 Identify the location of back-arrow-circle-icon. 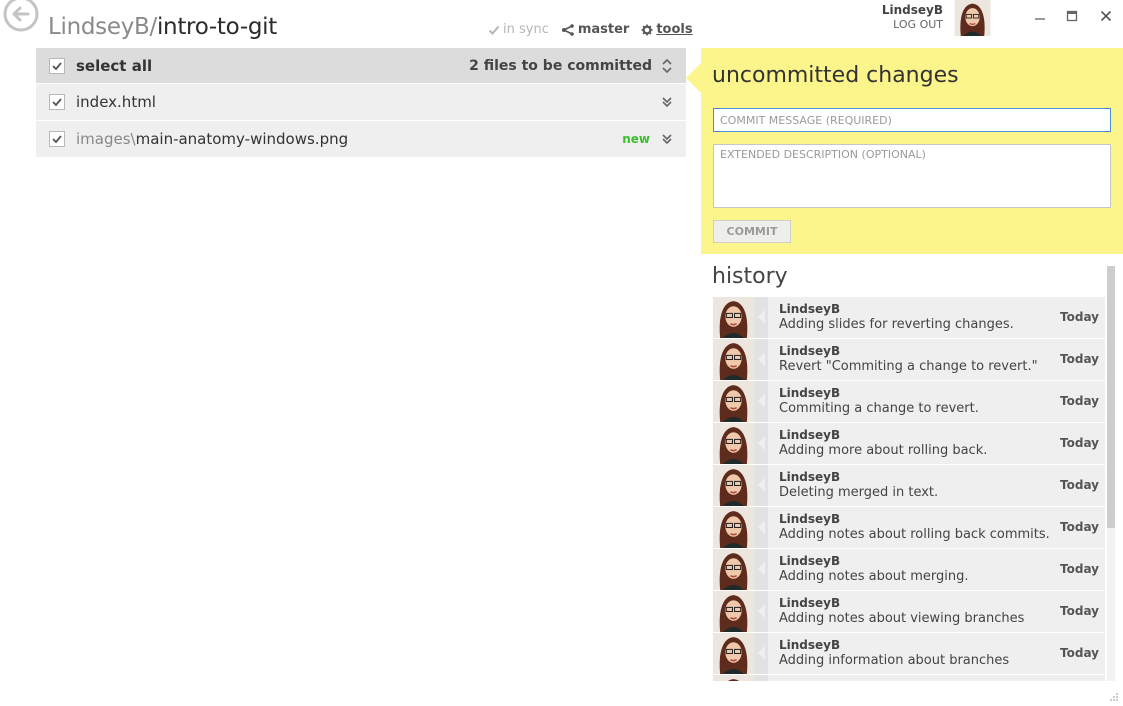
(21, 16).